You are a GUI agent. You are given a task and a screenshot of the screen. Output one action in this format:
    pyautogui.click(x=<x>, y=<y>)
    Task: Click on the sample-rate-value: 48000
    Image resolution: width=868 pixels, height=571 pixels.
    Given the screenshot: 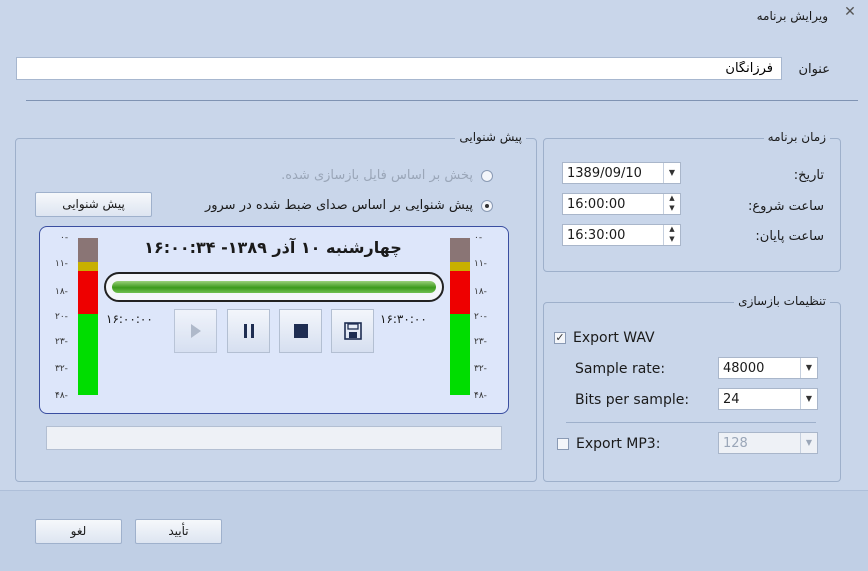 What is the action you would take?
    pyautogui.click(x=744, y=368)
    